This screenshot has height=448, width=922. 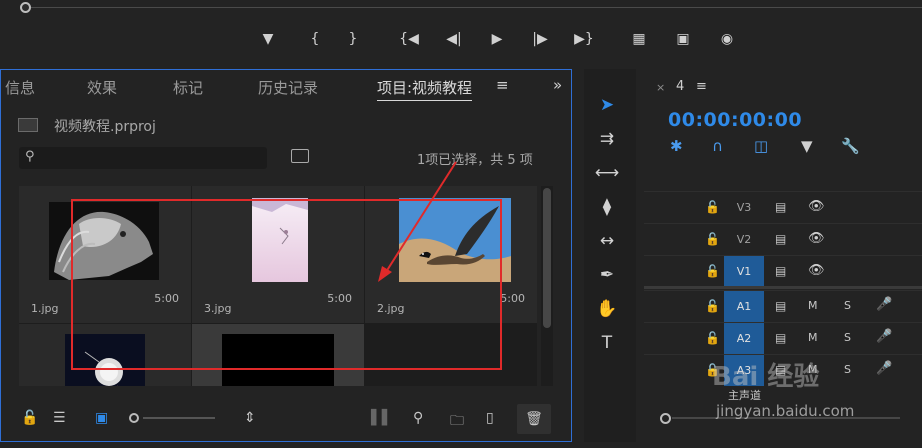 What do you see at coordinates (607, 139) in the screenshot?
I see `track-select-tool-icon: ⇉` at bounding box center [607, 139].